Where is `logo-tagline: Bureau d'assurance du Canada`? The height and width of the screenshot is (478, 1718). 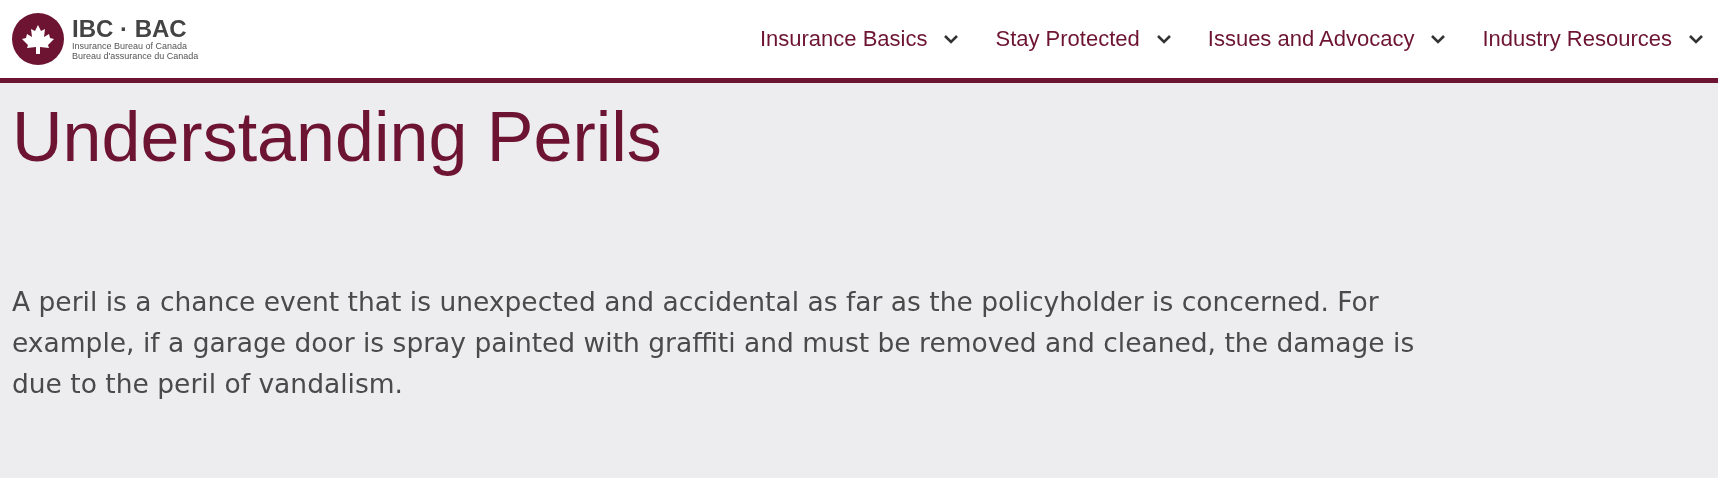
logo-tagline: Bureau d'assurance du Canada is located at coordinates (135, 56).